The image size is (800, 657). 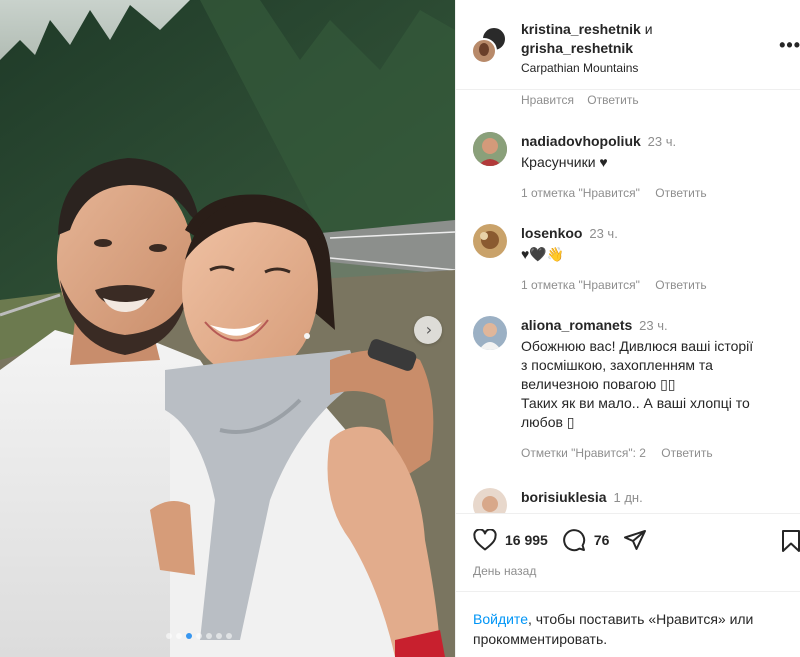 I want to click on comment-username: borisiuklesia, so click(x=564, y=497).